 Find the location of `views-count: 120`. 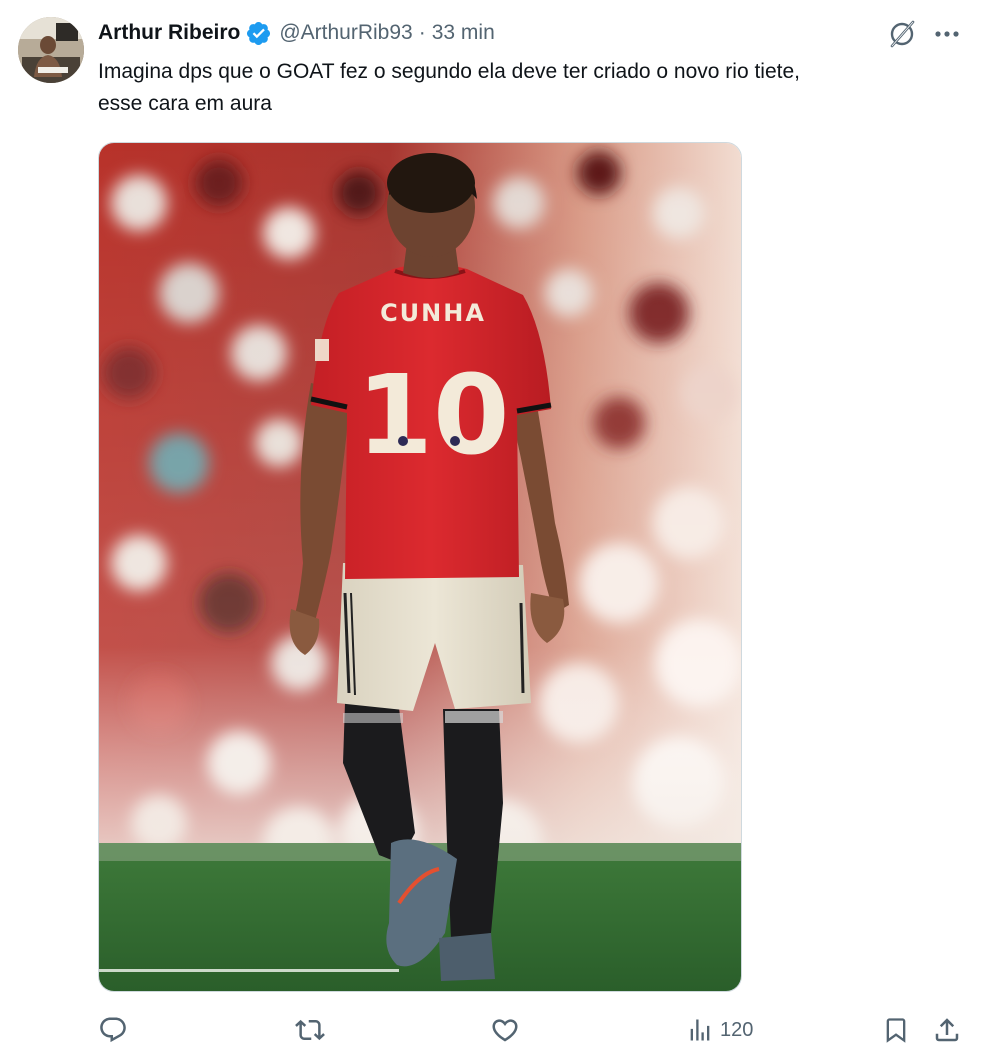

views-count: 120 is located at coordinates (737, 1029).